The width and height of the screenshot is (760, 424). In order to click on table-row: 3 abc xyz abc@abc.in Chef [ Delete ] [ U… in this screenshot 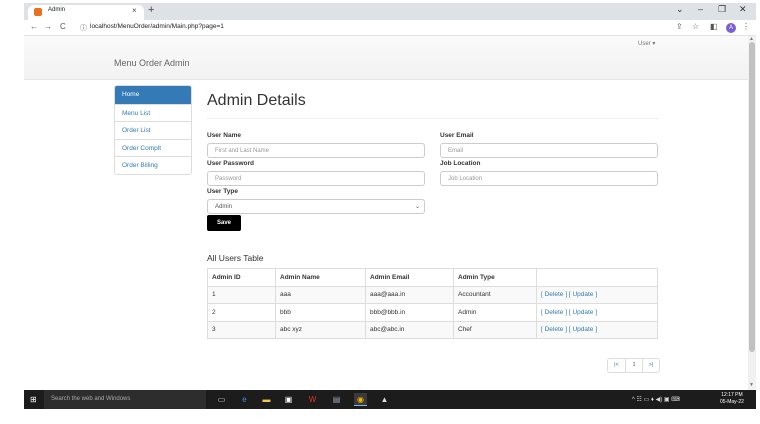, I will do `click(432, 329)`.